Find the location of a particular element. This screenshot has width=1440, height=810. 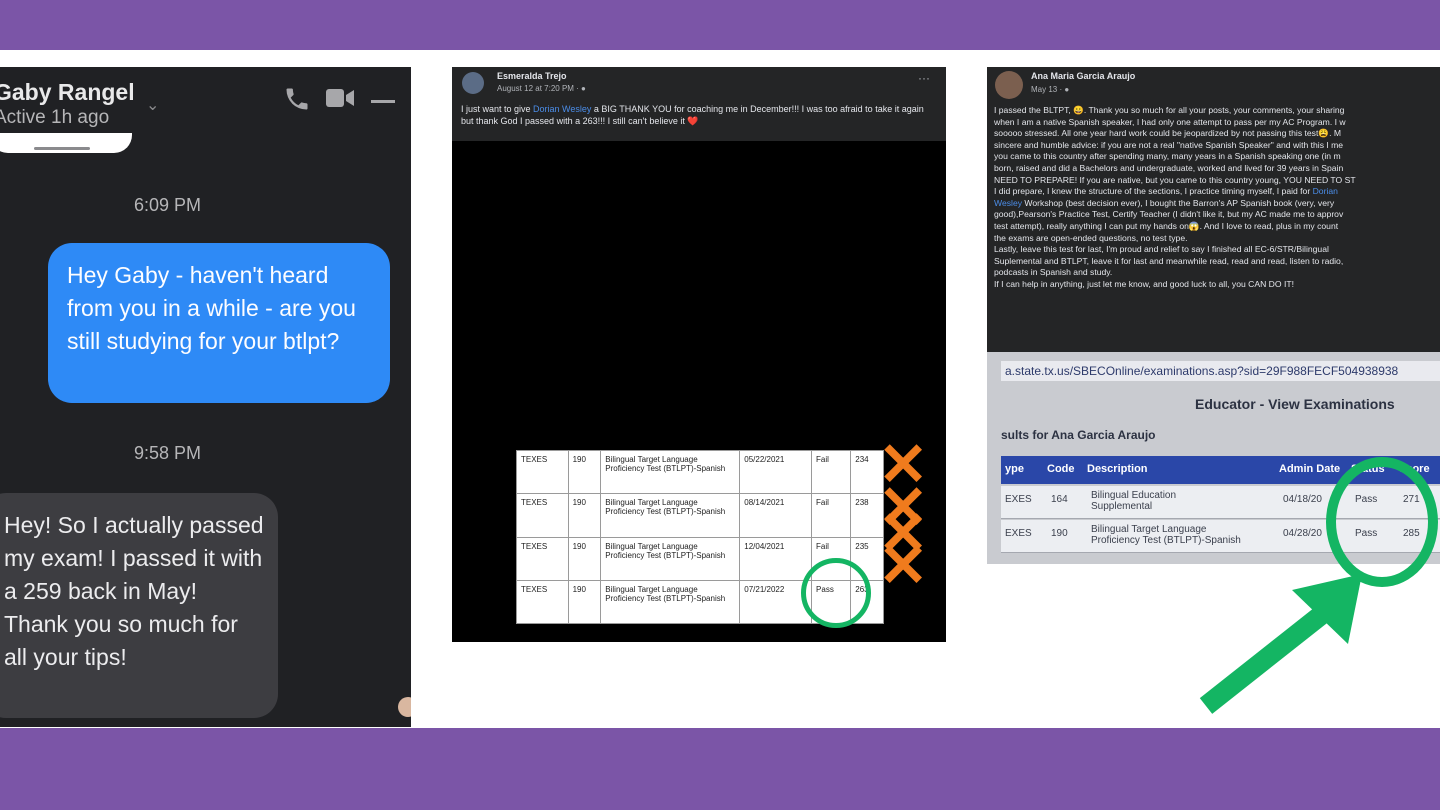

photo-title: Educator - View Examinations is located at coordinates (1295, 404).